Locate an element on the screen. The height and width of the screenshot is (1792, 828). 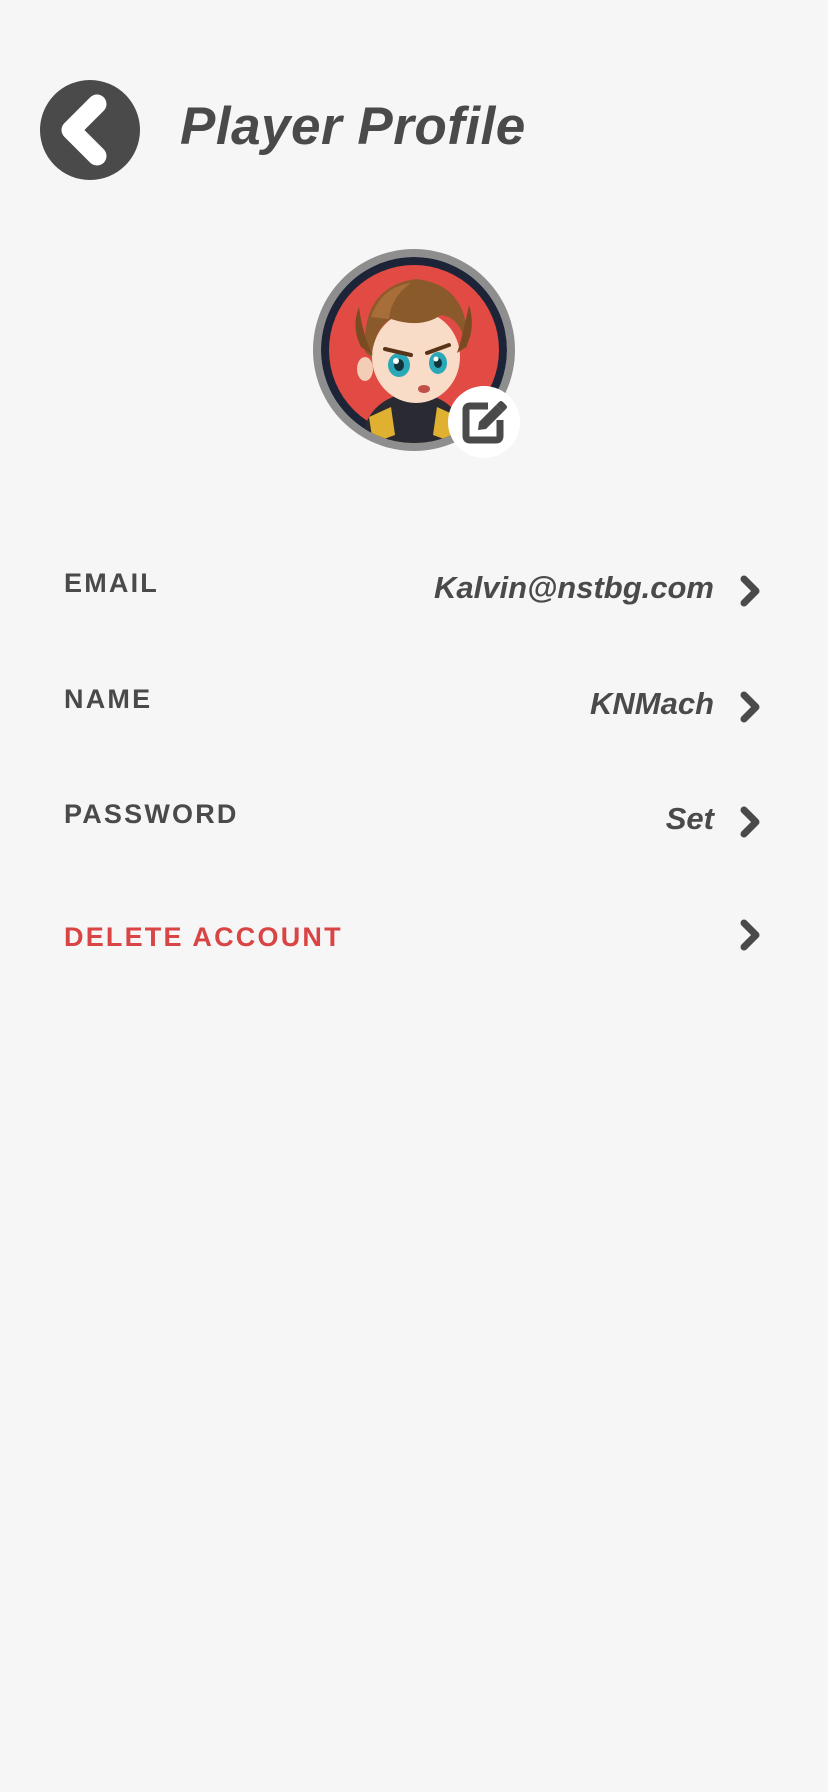
name-row: NAME KNMach is located at coordinates (414, 701).